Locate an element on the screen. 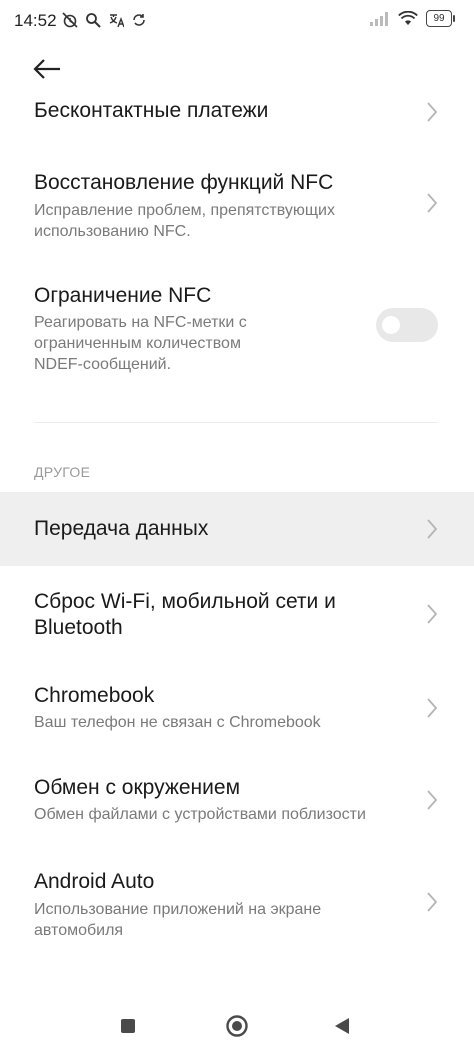  status-left-icons is located at coordinates (104, 20).